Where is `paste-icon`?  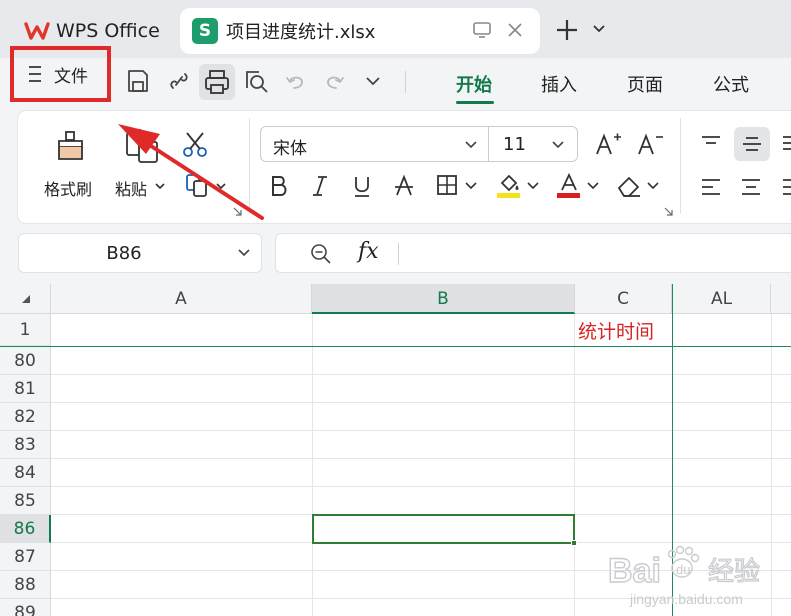
paste-icon is located at coordinates (142, 146).